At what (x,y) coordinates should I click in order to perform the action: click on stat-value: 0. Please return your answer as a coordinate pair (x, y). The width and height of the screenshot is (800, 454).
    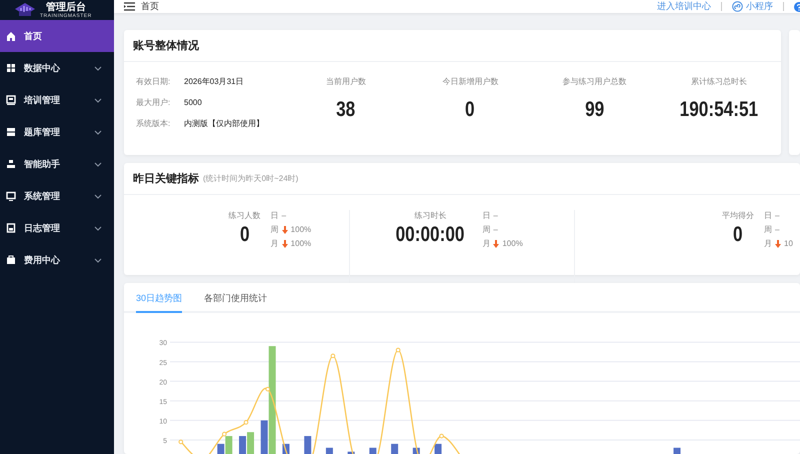
    Looking at the image, I should click on (471, 110).